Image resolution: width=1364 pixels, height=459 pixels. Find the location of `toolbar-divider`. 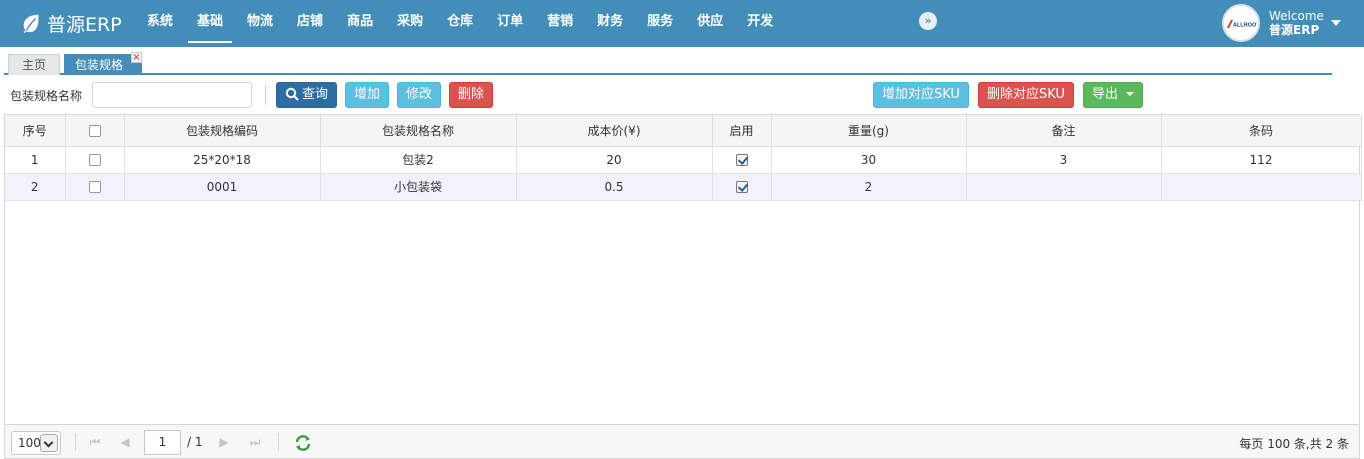

toolbar-divider is located at coordinates (265, 95).